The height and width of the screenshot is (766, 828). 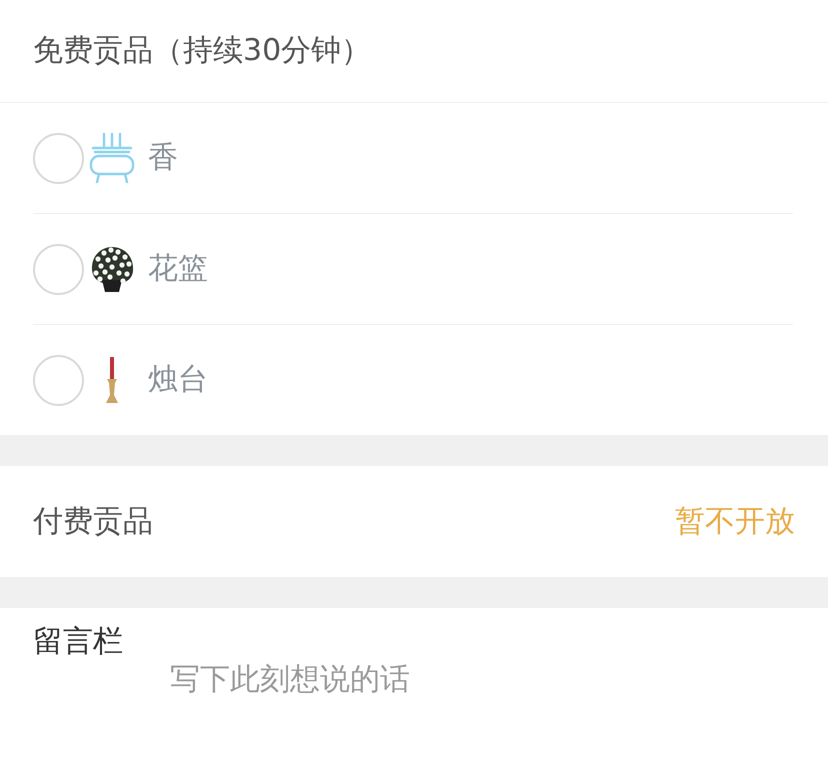 What do you see at coordinates (202, 51) in the screenshot?
I see `section-title: 免费贡品（持续30分钟）` at bounding box center [202, 51].